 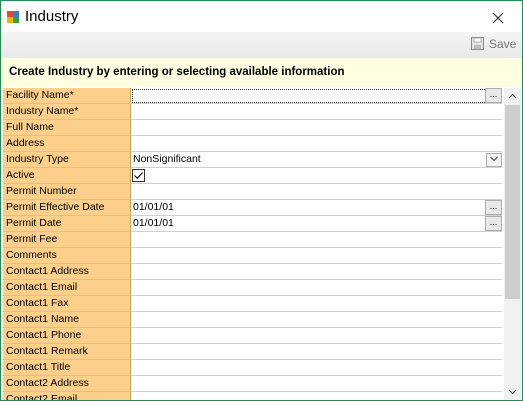 What do you see at coordinates (316, 352) in the screenshot?
I see `contact1-remark-field` at bounding box center [316, 352].